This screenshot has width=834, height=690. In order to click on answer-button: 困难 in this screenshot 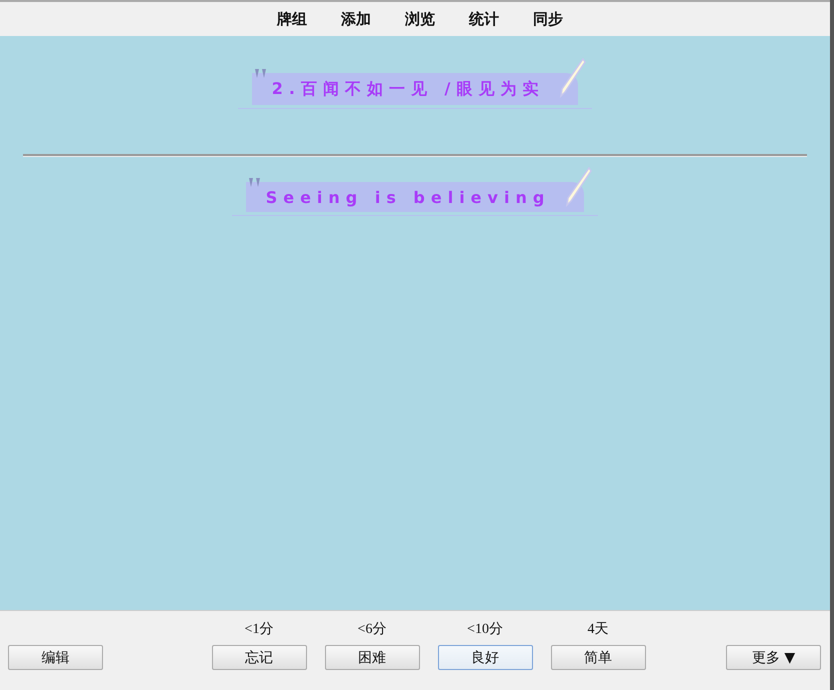, I will do `click(372, 657)`.